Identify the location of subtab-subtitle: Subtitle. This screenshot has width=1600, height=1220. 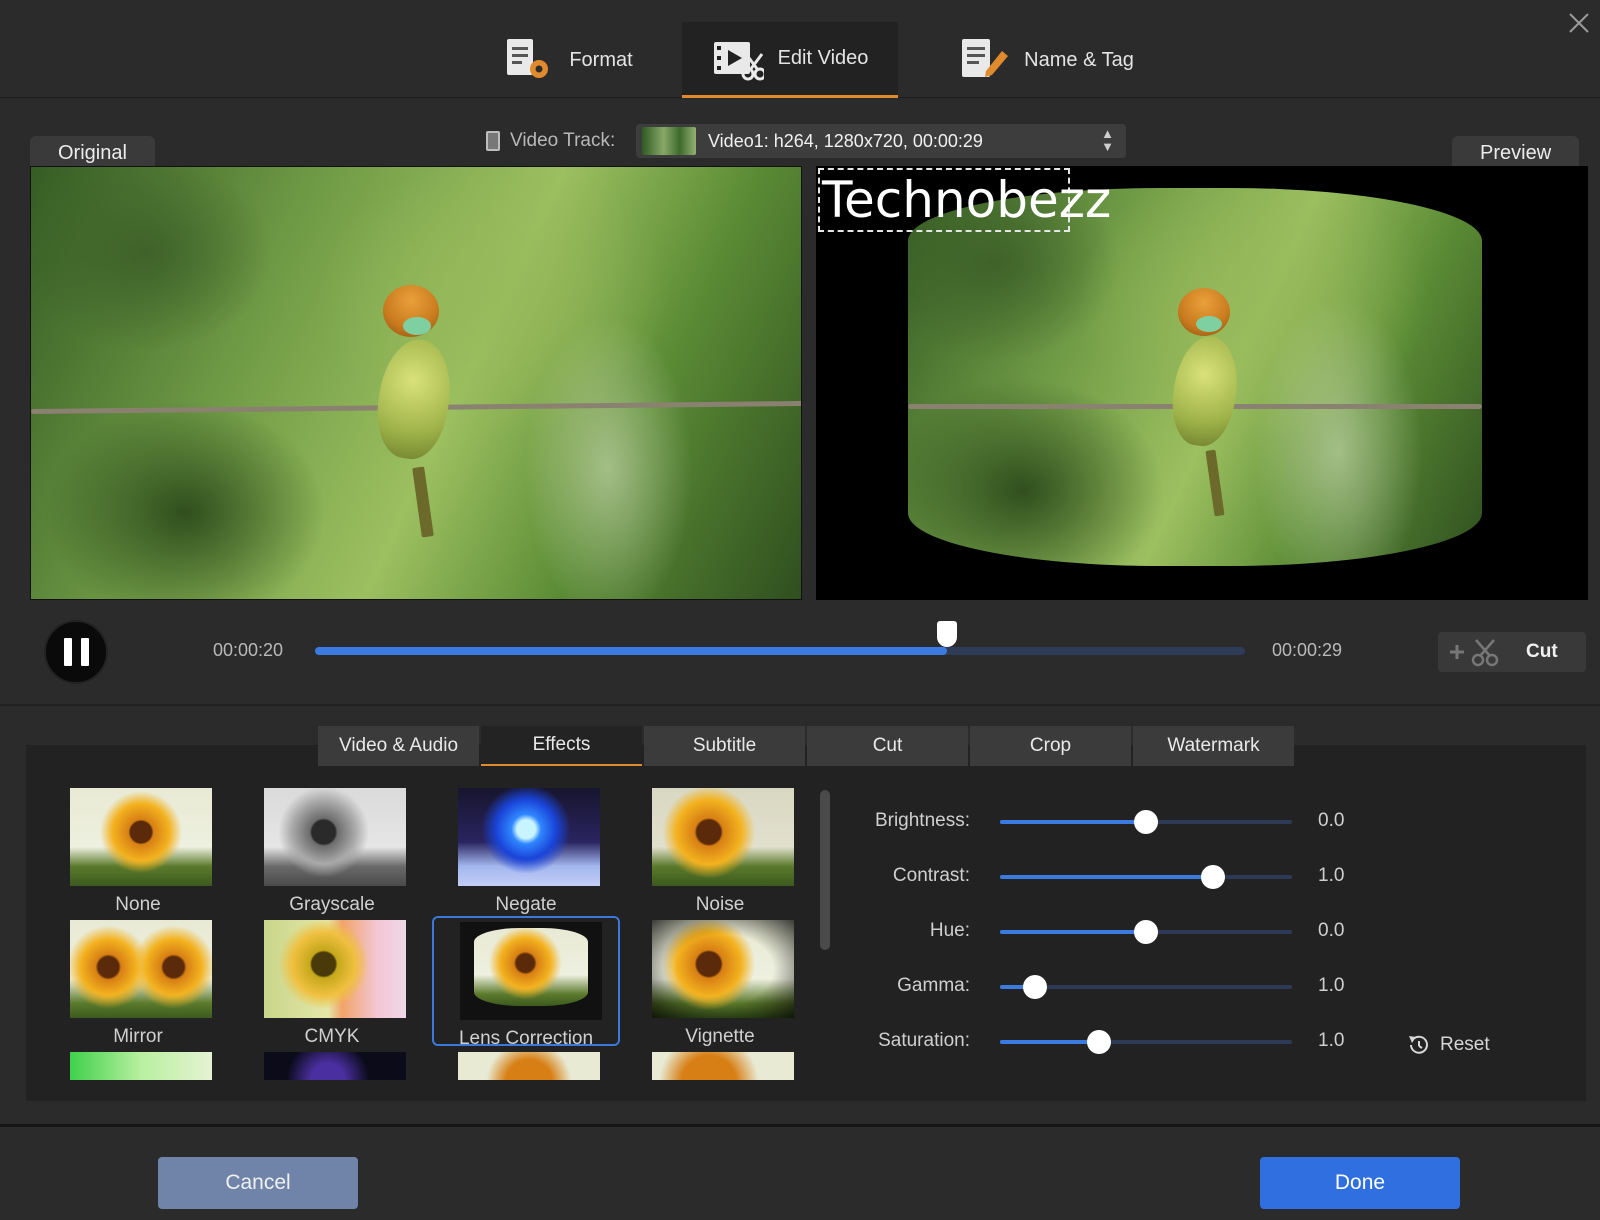
(724, 746).